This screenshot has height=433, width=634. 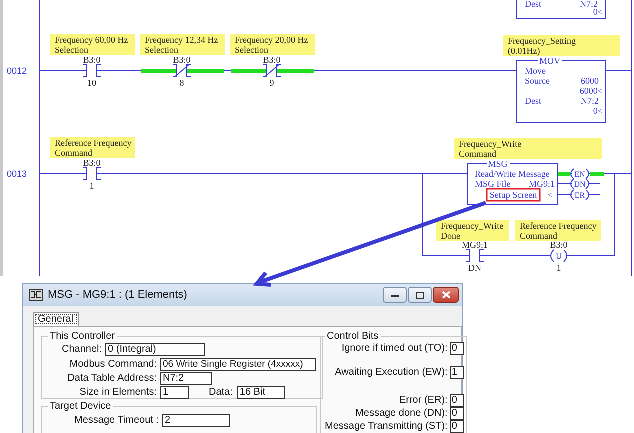 I want to click on bit-label: Message Transmitting (ST):, so click(x=386, y=426).